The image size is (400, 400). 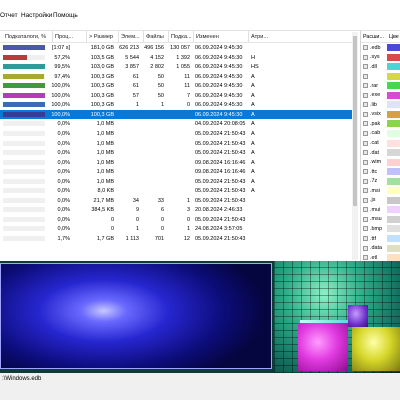 I want to click on extension-header: Расши... Цве, so click(x=380, y=37).